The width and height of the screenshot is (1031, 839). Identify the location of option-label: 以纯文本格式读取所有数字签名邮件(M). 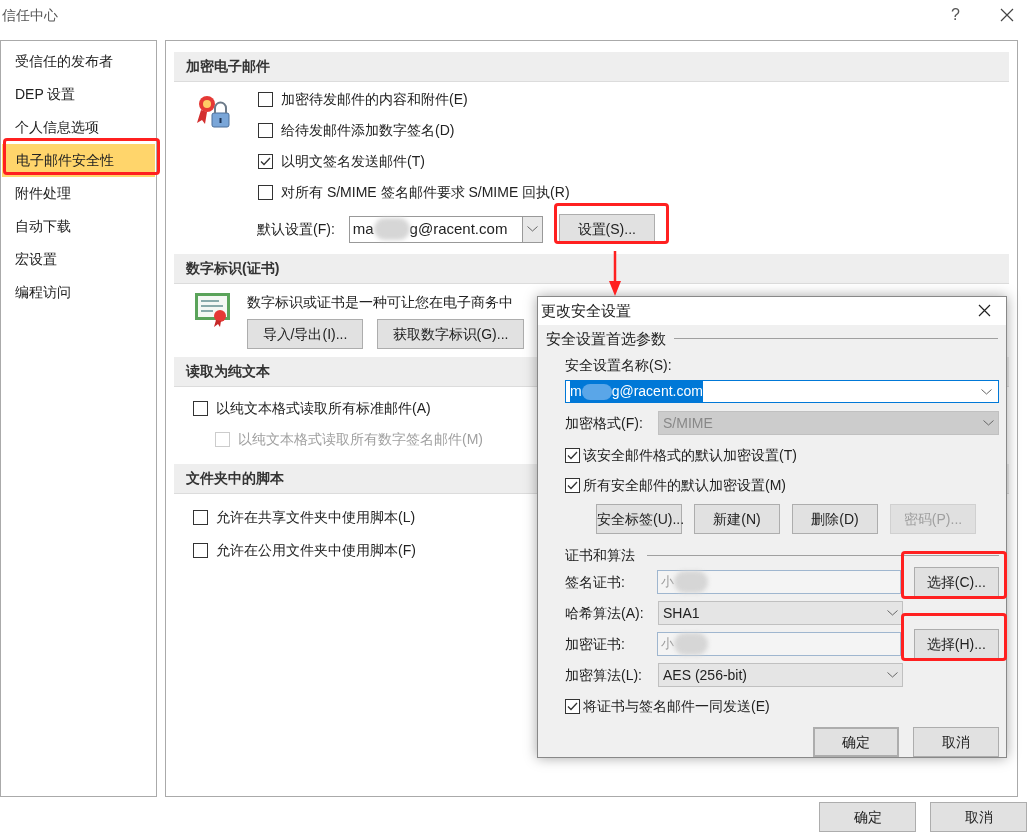
(360, 439).